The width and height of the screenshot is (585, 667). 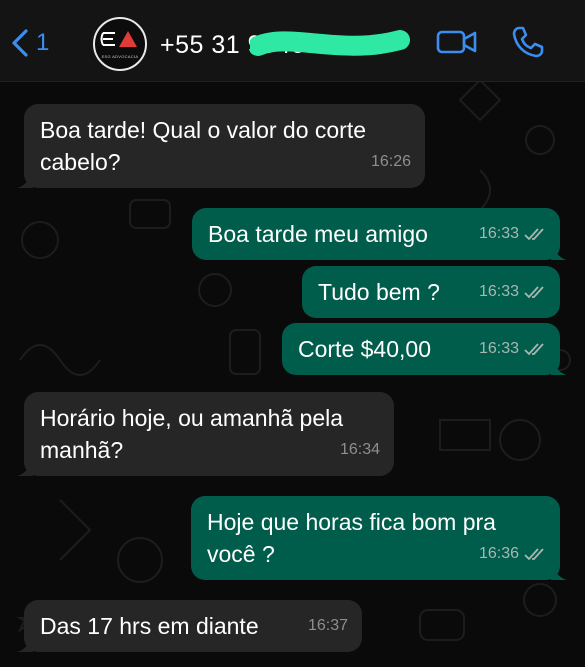 I want to click on avatar-label: ESG ADVOCACIA, so click(x=120, y=56).